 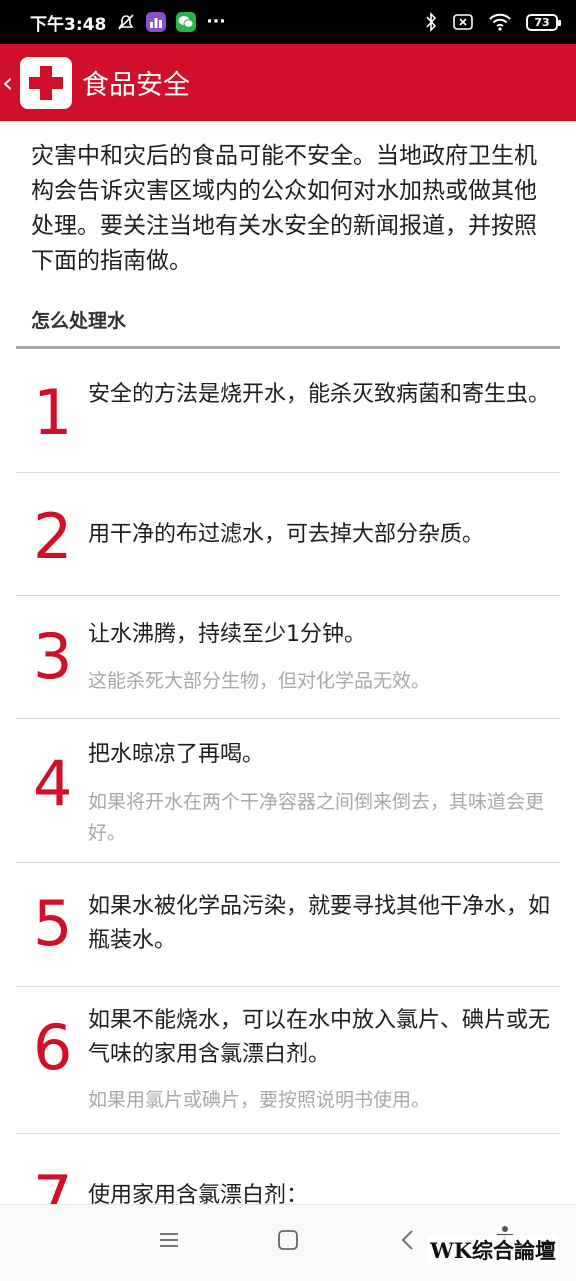 I want to click on app-header: ‹ 食品安全, so click(x=288, y=82).